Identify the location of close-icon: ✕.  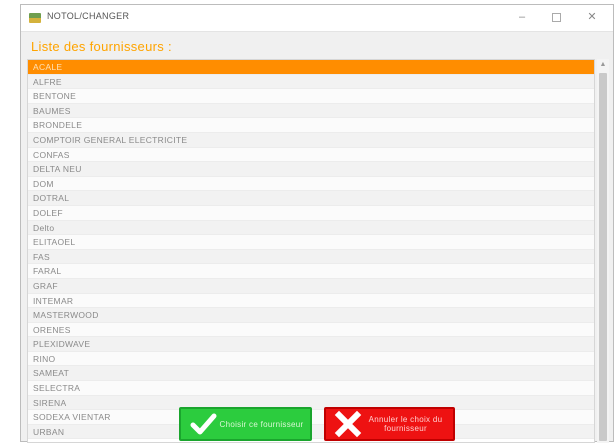
(592, 17).